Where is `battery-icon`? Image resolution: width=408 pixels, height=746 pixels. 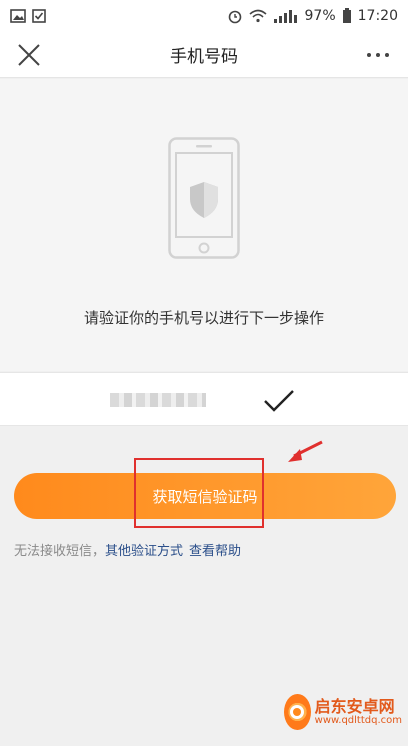
battery-icon is located at coordinates (346, 15).